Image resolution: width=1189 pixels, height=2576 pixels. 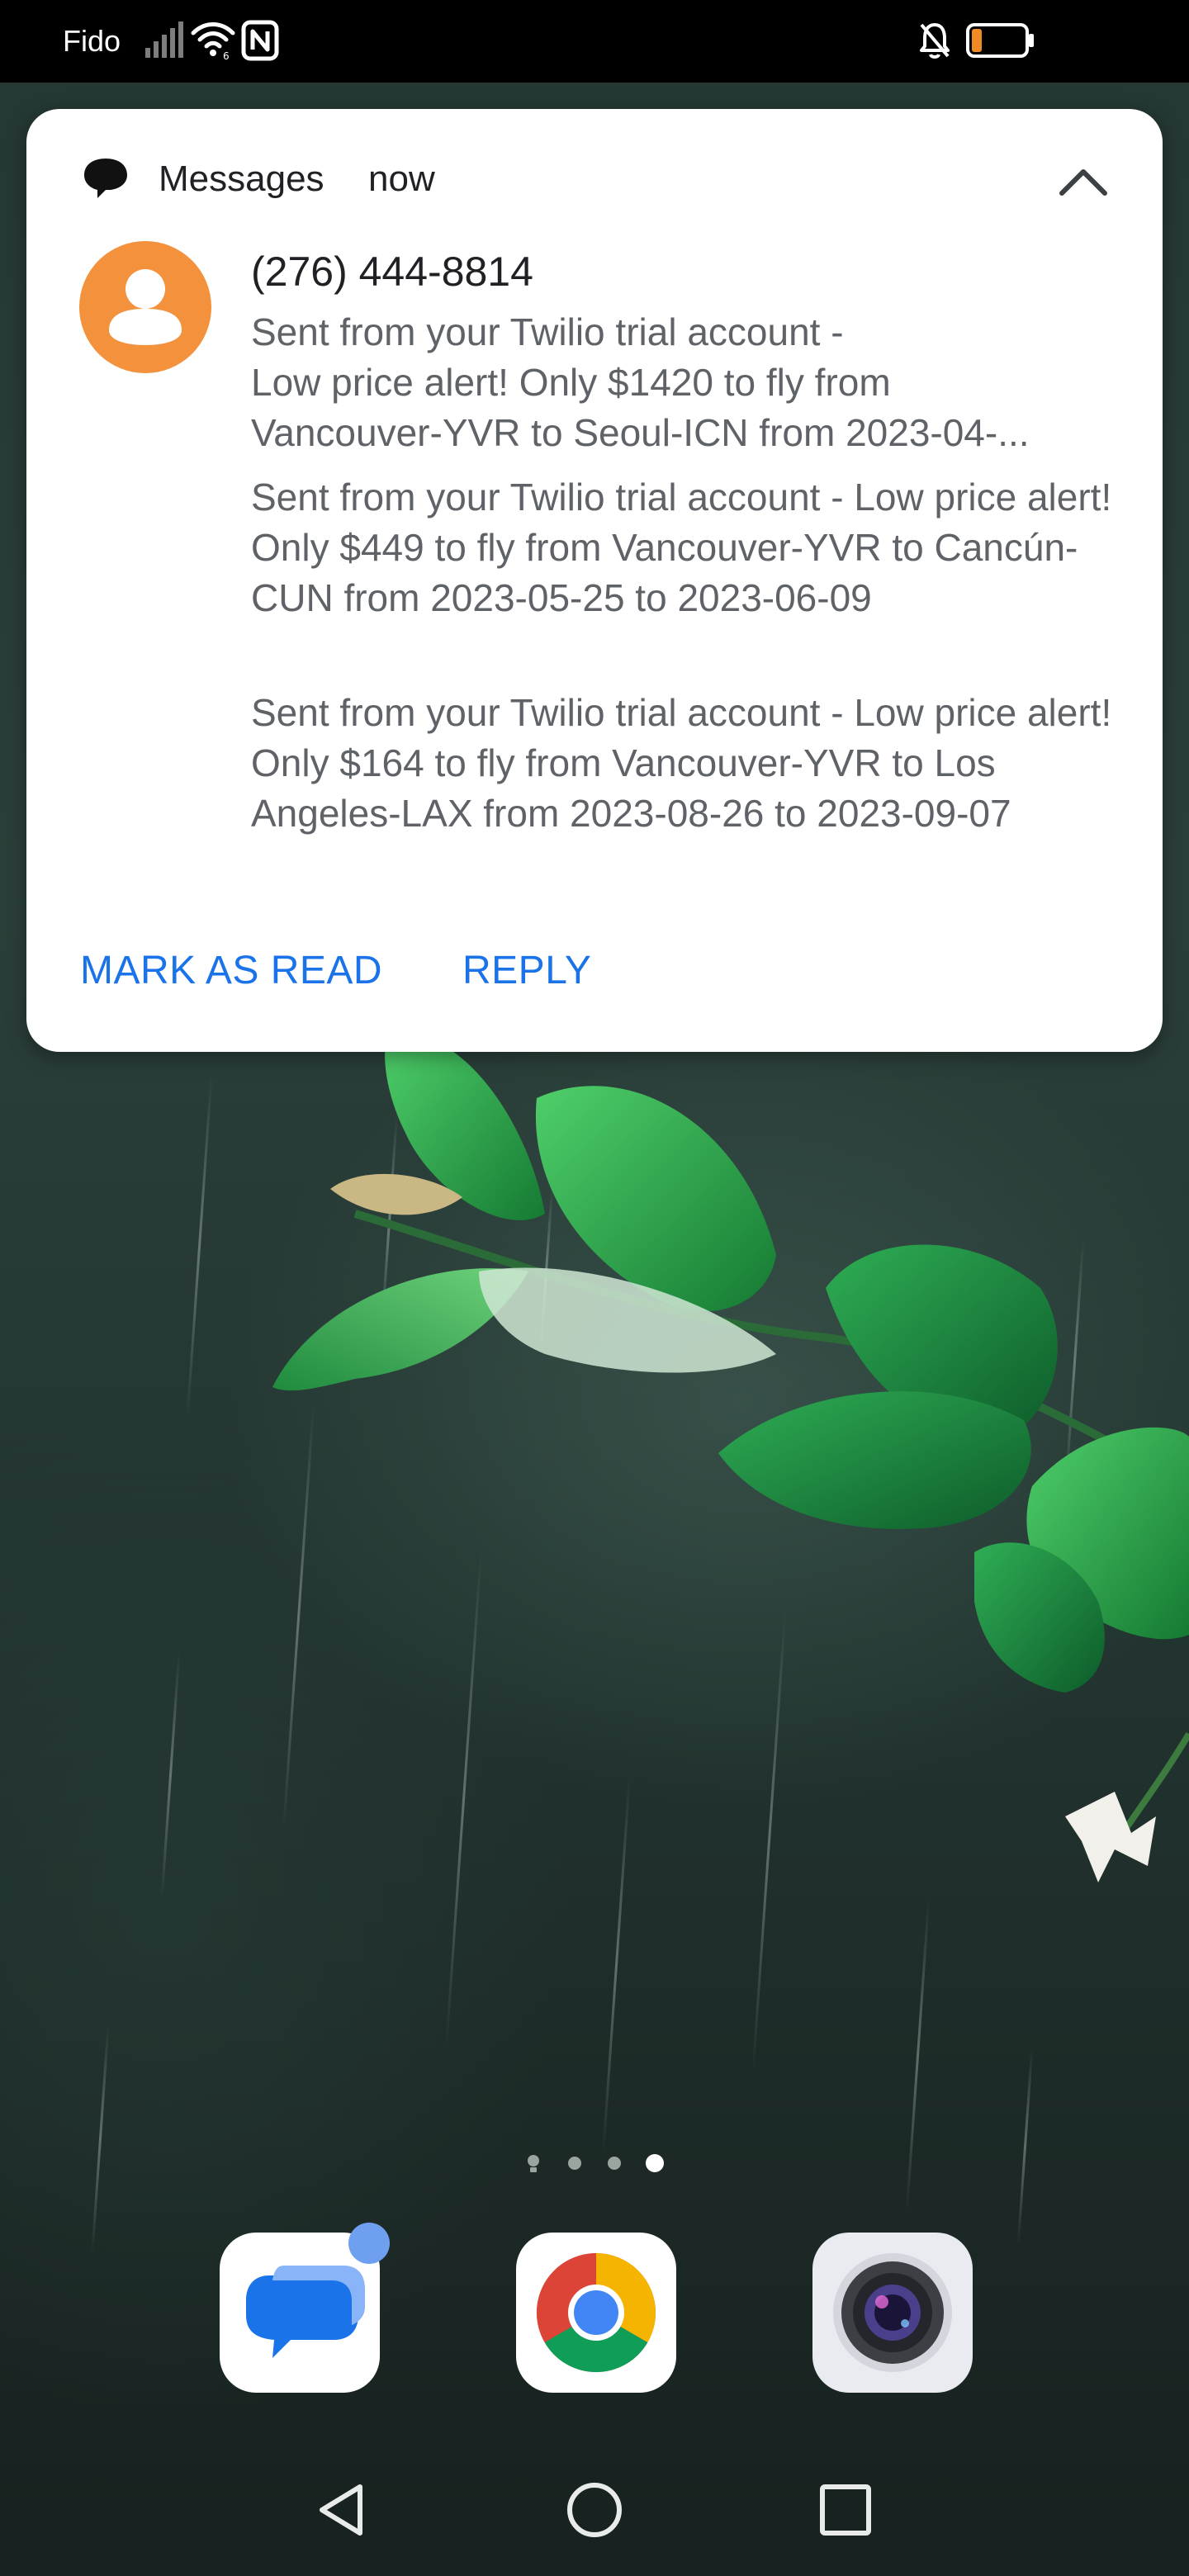 I want to click on nfc-icon, so click(x=260, y=40).